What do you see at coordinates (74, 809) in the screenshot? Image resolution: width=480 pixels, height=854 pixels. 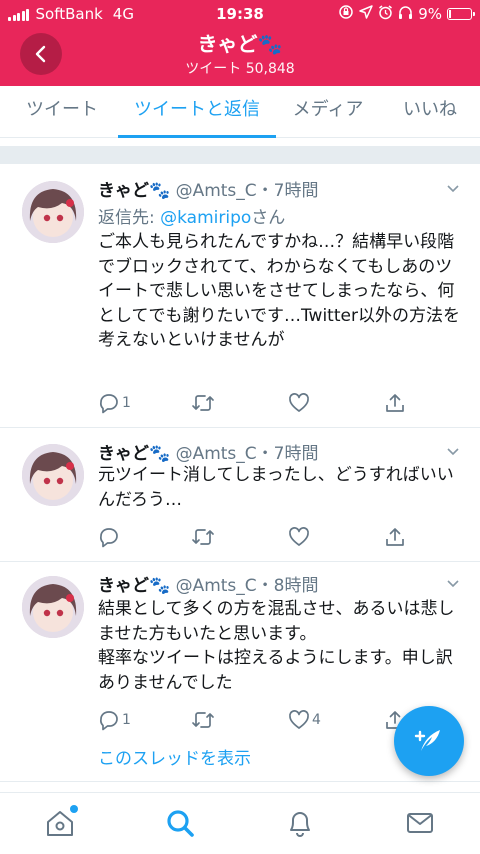 I see `notification-dot` at bounding box center [74, 809].